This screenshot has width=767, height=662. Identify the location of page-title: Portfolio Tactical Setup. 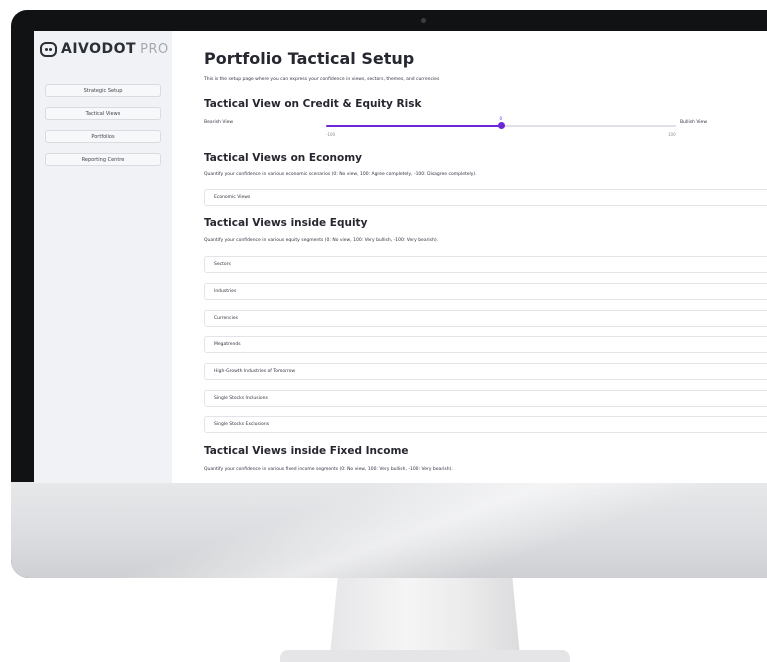
(309, 58).